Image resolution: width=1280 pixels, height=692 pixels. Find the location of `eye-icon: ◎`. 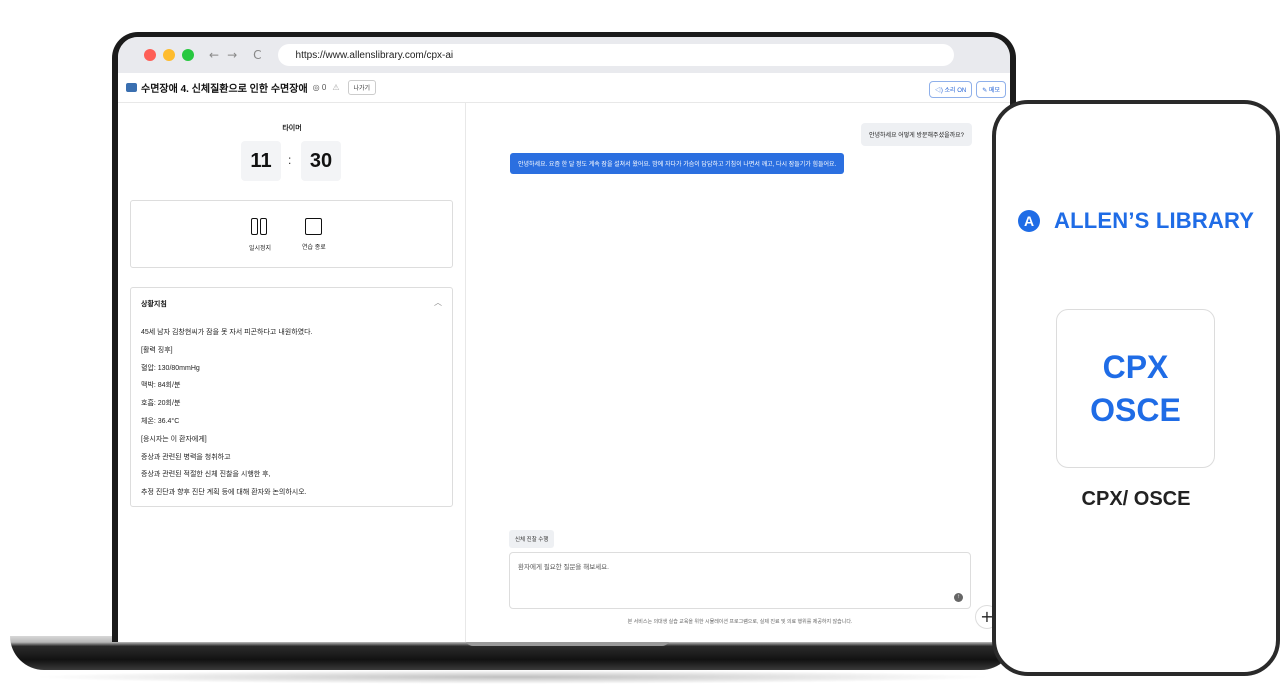

eye-icon: ◎ is located at coordinates (316, 87).